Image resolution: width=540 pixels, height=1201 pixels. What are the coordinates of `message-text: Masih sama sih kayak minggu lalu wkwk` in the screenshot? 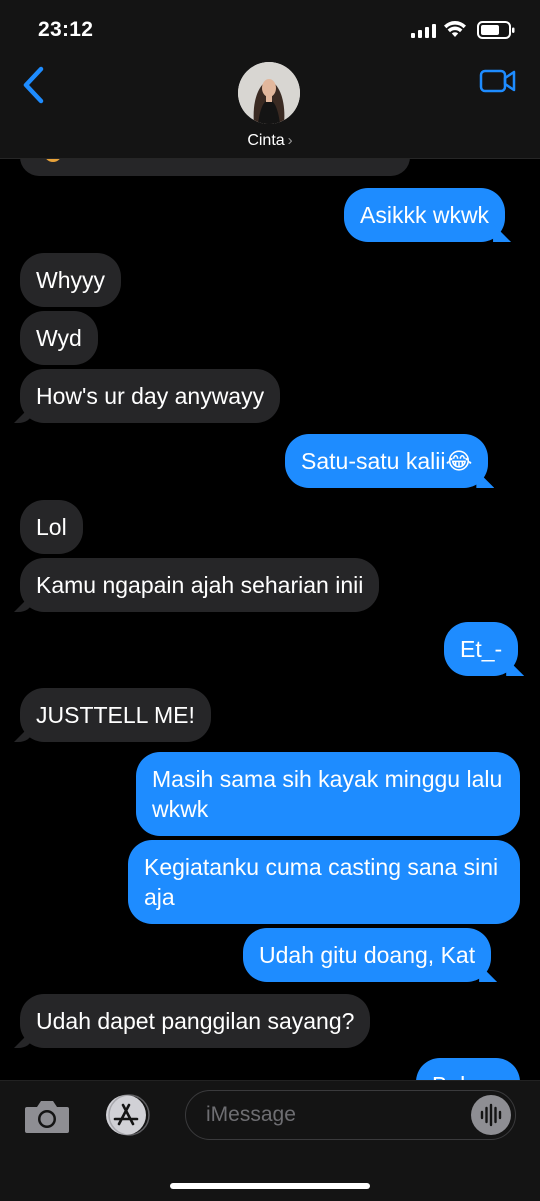 It's located at (327, 794).